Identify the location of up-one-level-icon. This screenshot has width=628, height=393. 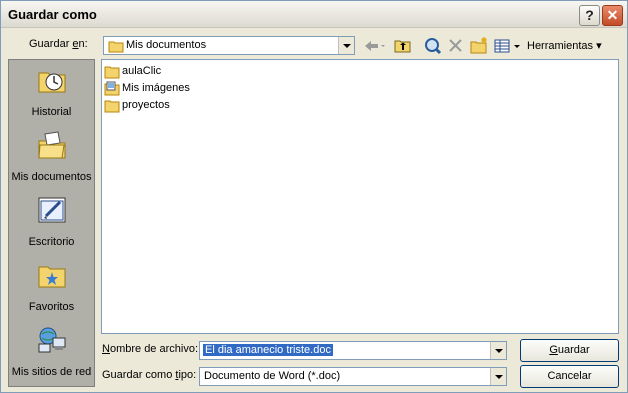
(403, 46).